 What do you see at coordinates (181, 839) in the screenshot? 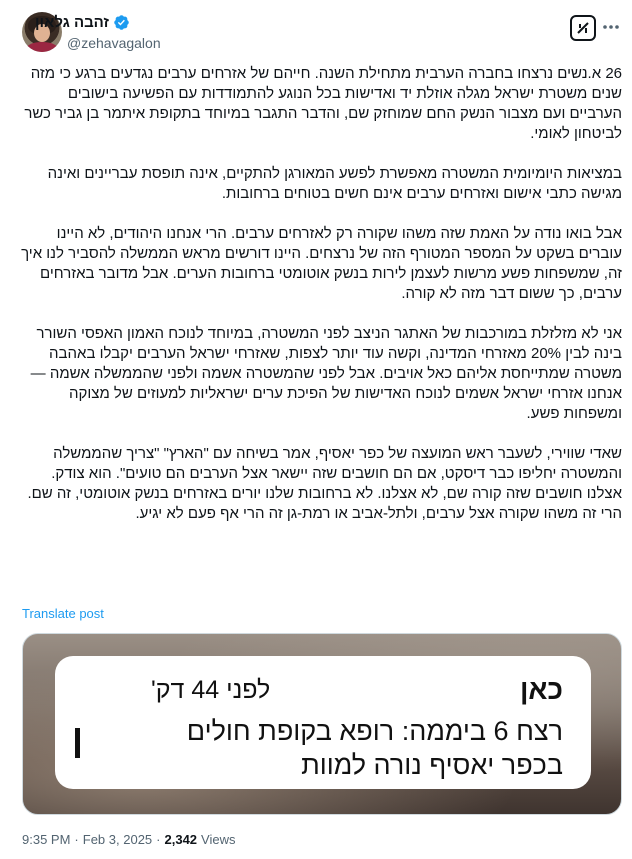
I see `views-count: 2,342` at bounding box center [181, 839].